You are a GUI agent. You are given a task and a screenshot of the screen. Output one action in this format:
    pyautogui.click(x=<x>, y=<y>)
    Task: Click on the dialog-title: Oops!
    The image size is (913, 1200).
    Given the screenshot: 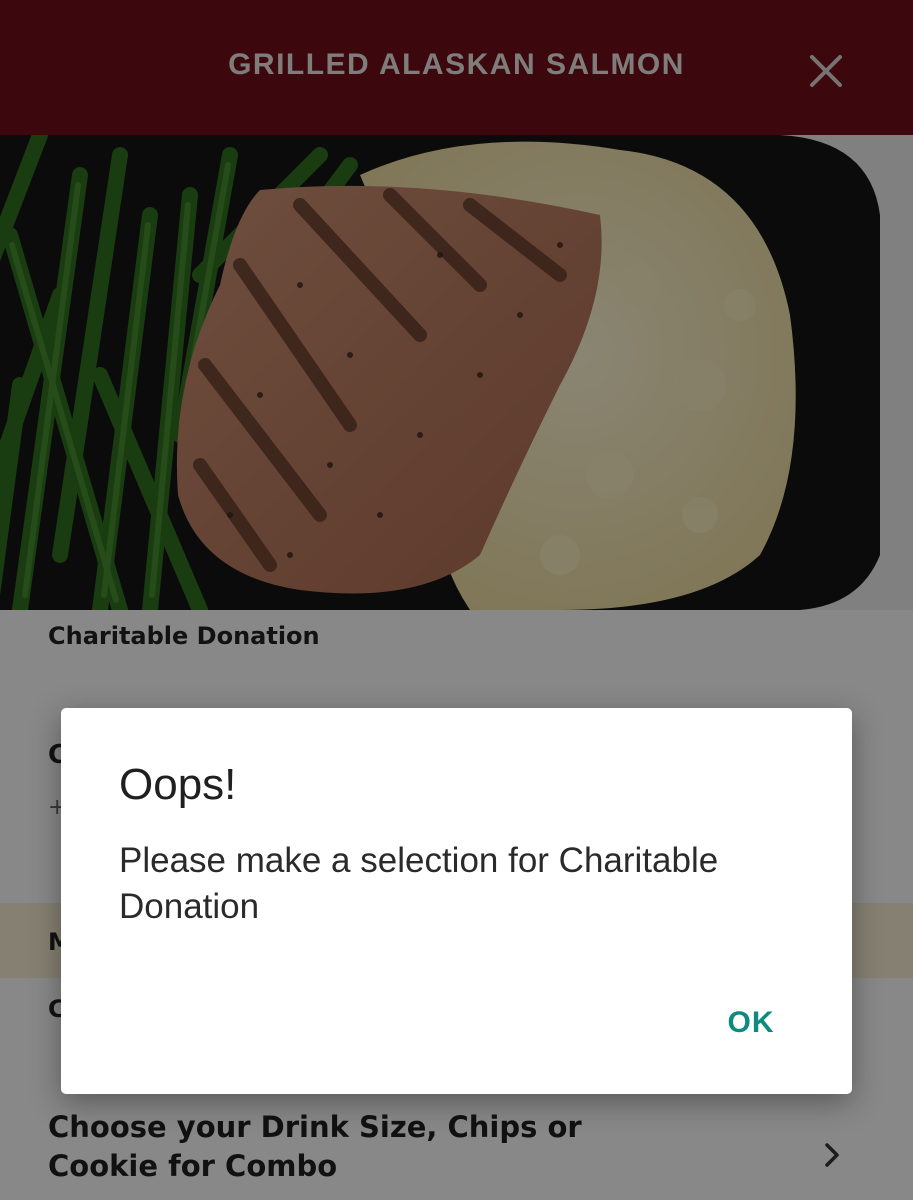 What is the action you would take?
    pyautogui.click(x=178, y=784)
    